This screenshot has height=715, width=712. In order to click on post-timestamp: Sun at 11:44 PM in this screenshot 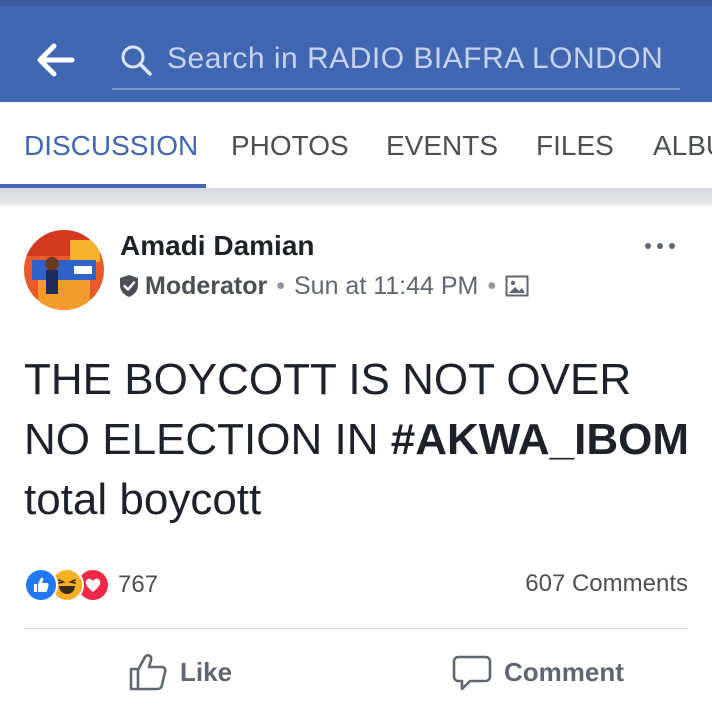, I will do `click(386, 286)`.